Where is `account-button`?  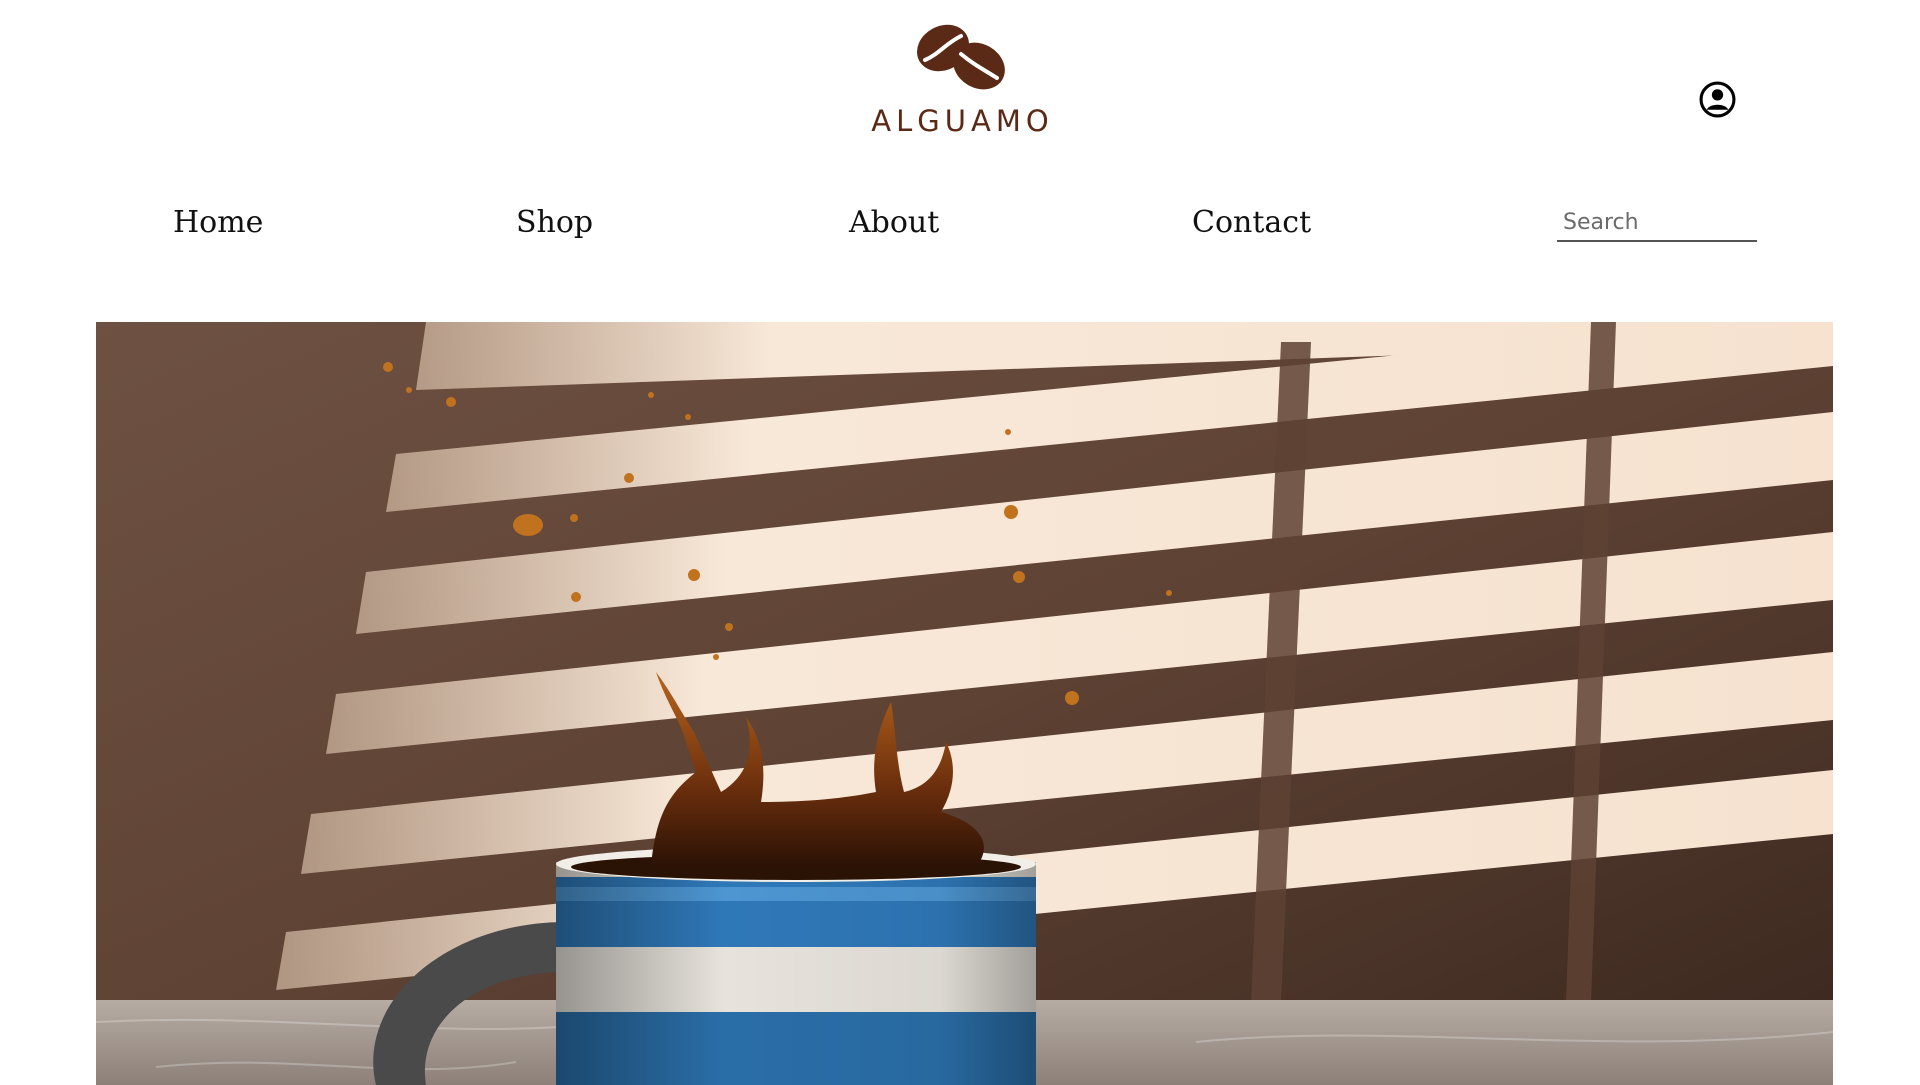 account-button is located at coordinates (1717, 99).